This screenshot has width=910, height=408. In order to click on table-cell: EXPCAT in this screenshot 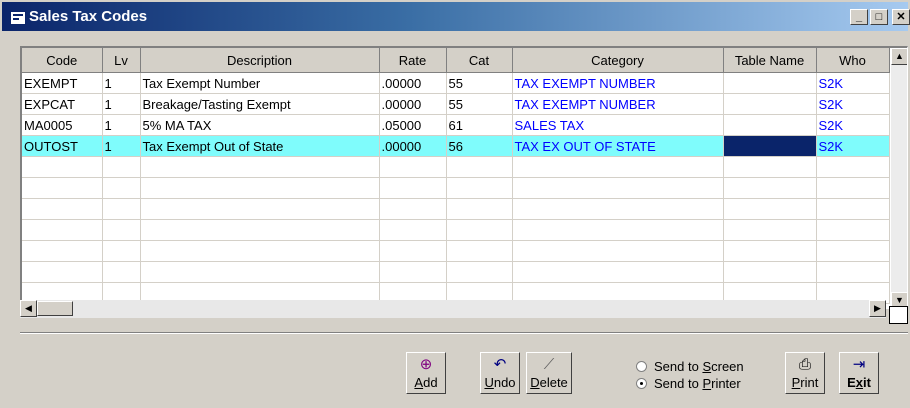, I will do `click(62, 104)`.